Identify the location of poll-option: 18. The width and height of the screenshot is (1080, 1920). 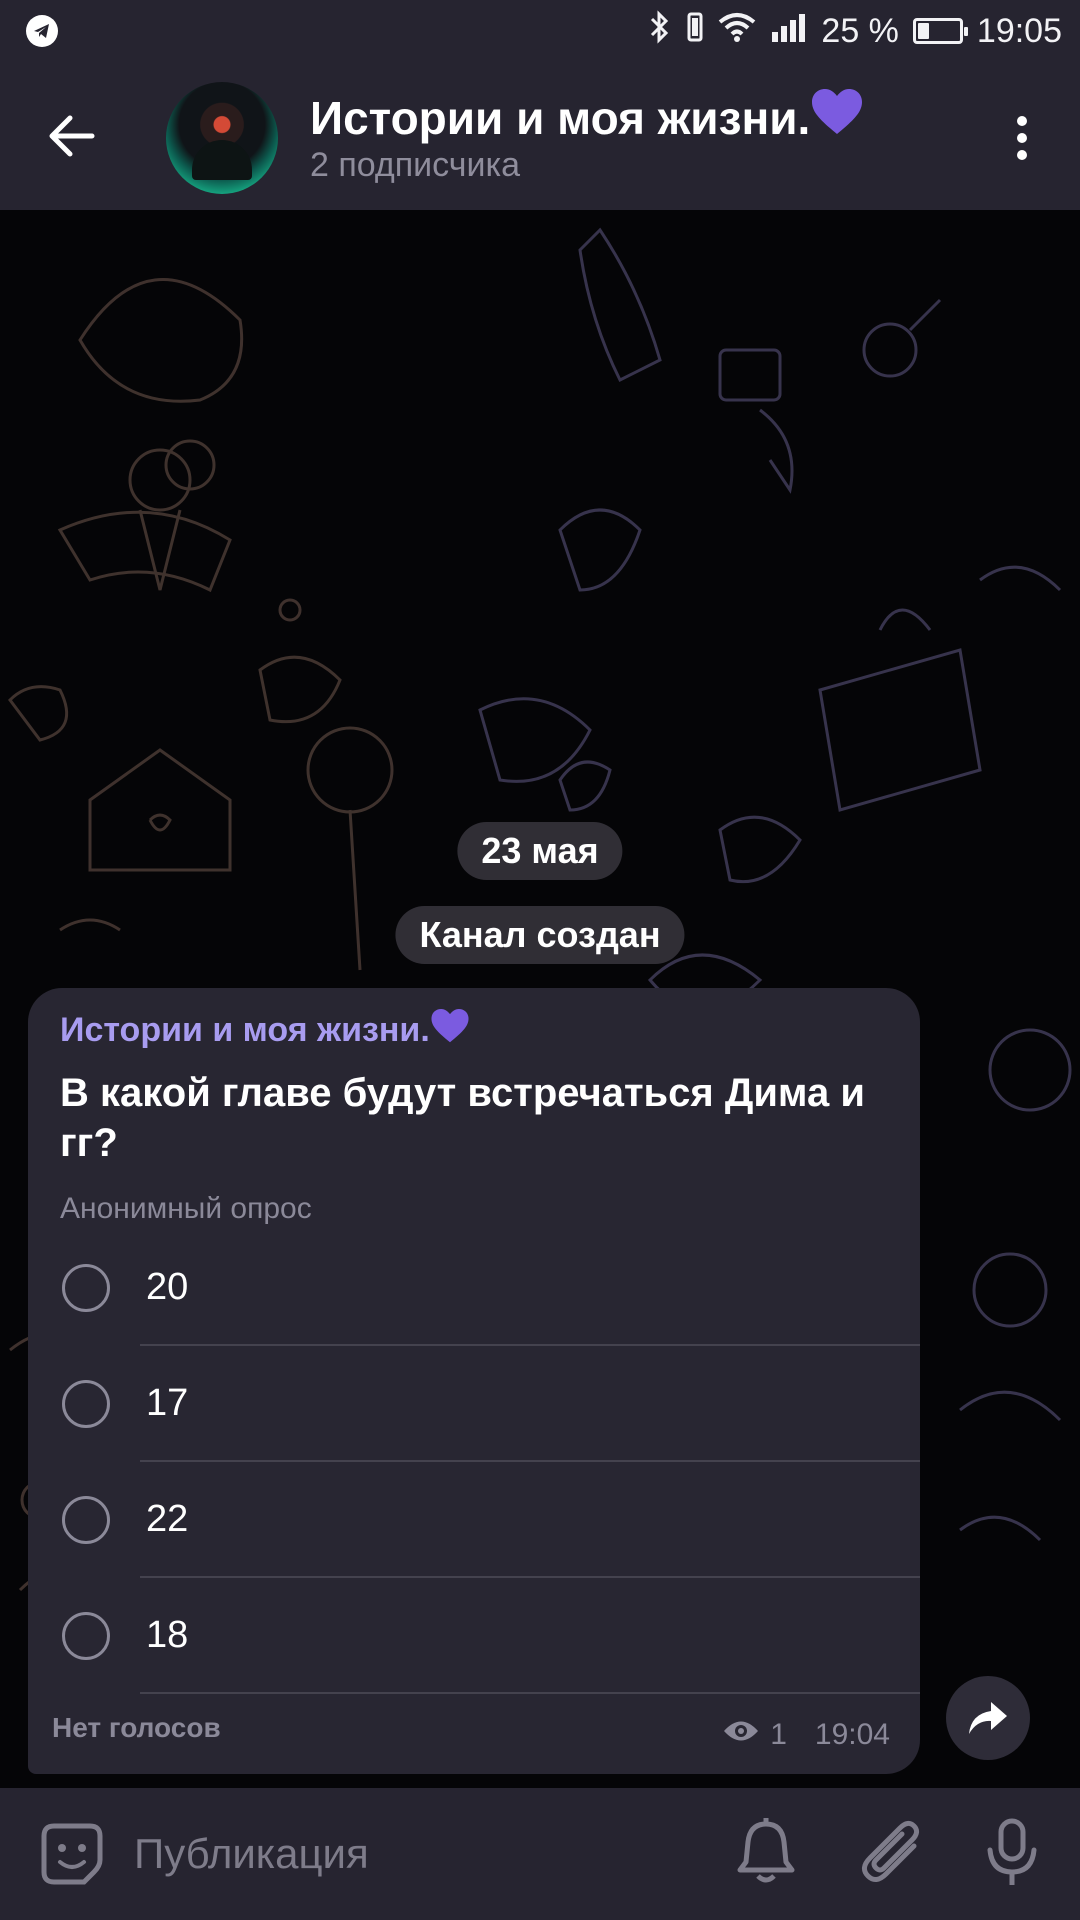
(474, 1636).